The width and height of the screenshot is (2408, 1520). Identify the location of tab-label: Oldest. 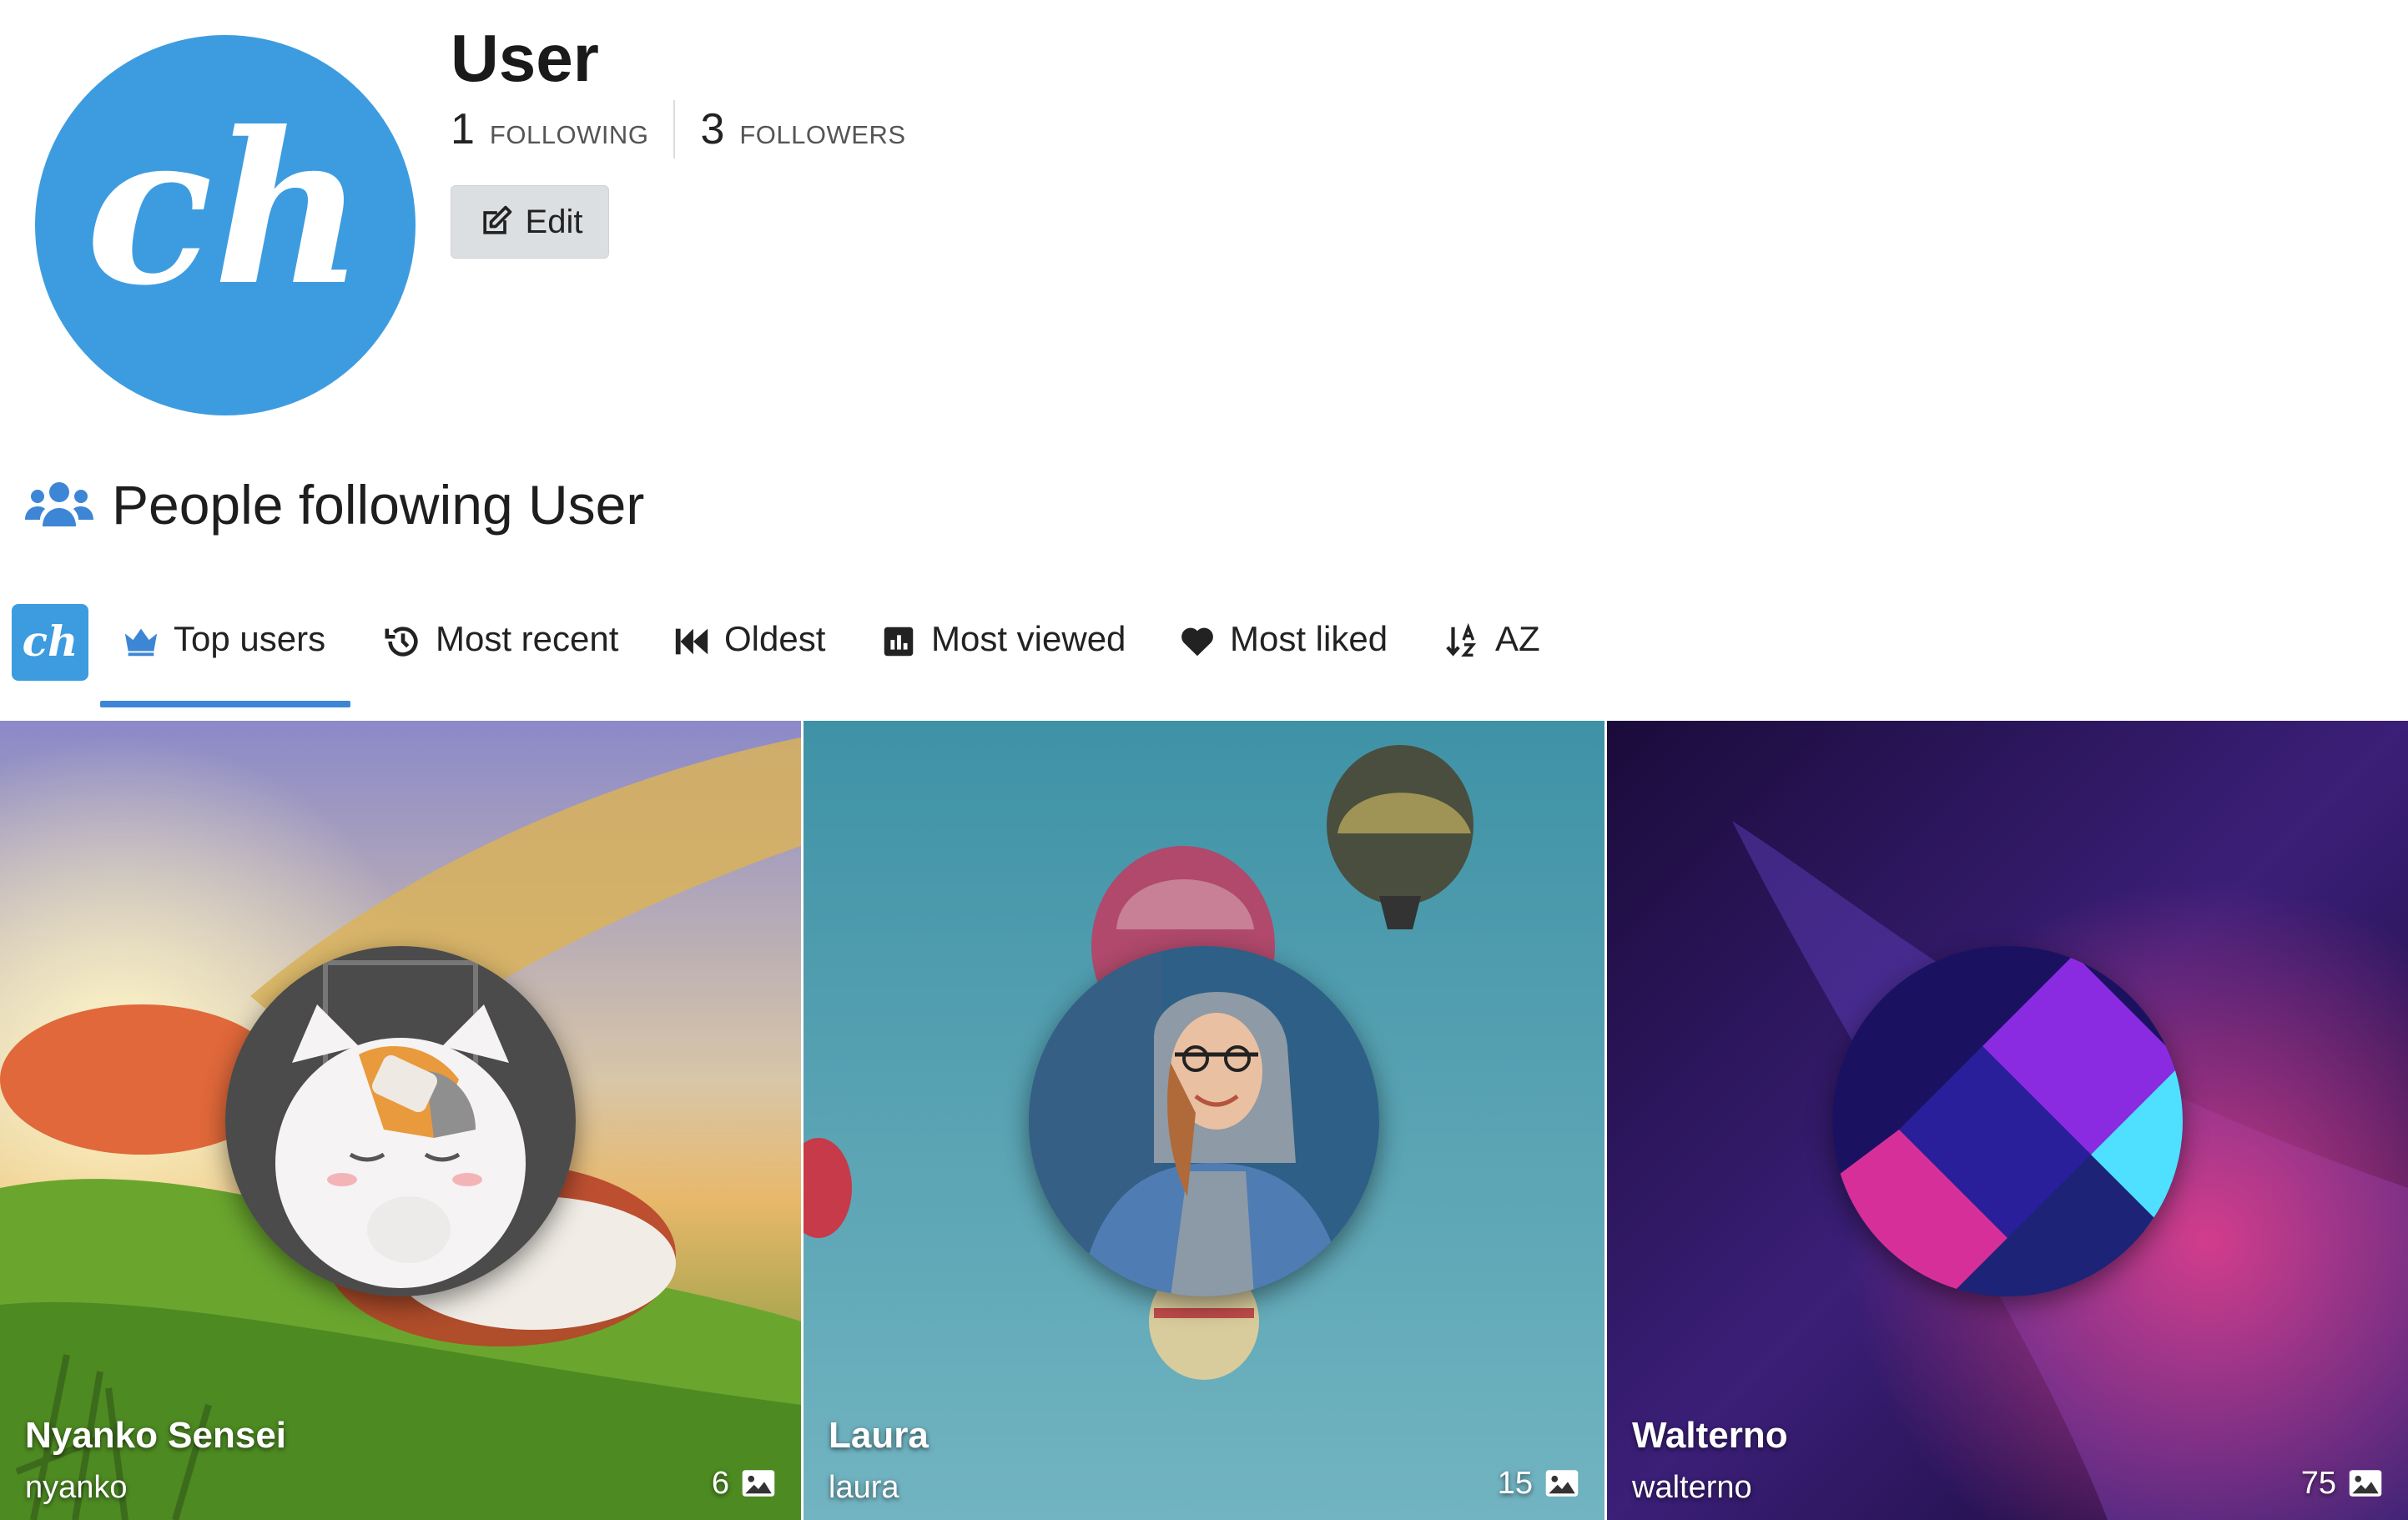
(775, 638).